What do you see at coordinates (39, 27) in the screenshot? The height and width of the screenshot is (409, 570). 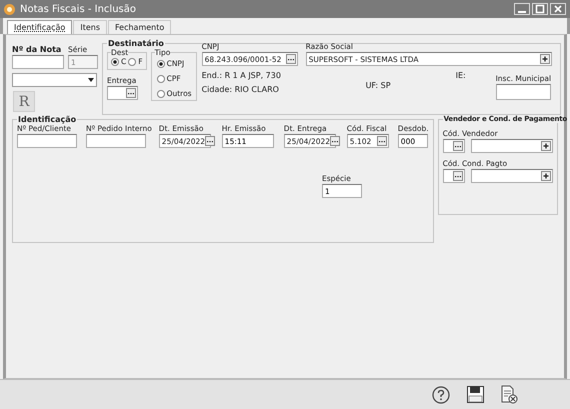 I see `tab: Identificação` at bounding box center [39, 27].